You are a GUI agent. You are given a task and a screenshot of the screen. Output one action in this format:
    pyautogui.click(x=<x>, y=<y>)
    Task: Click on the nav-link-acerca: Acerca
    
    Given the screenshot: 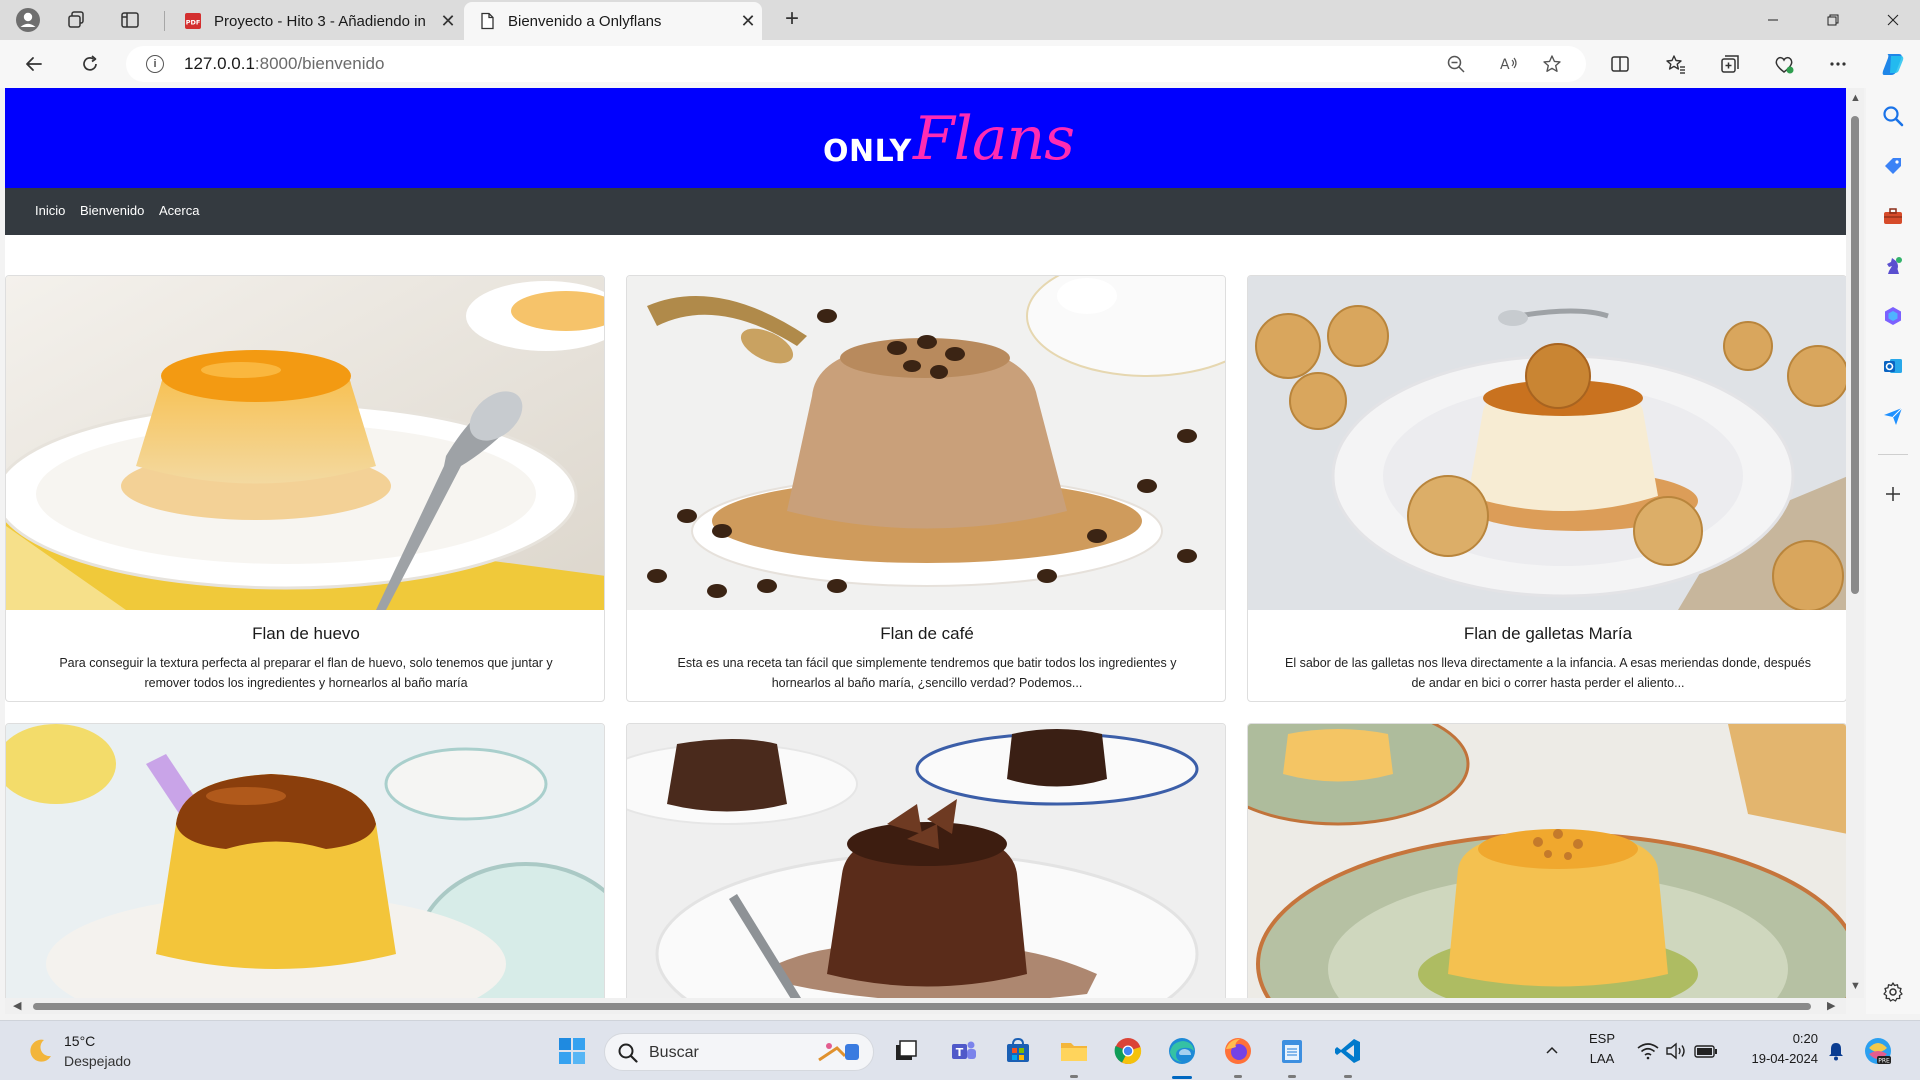 What is the action you would take?
    pyautogui.click(x=179, y=210)
    